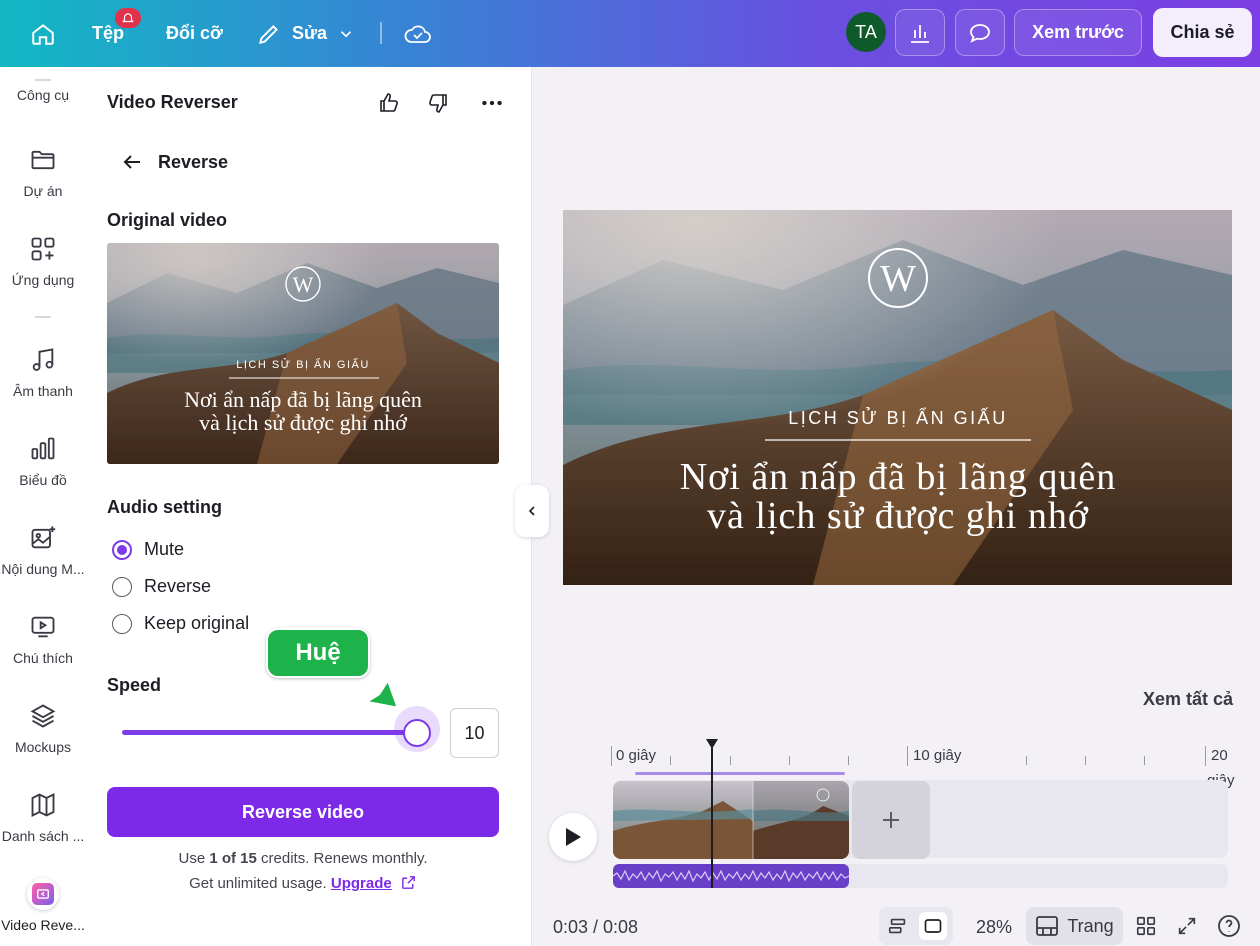 The width and height of the screenshot is (1260, 946). I want to click on thumbs-up-icon, so click(389, 102).